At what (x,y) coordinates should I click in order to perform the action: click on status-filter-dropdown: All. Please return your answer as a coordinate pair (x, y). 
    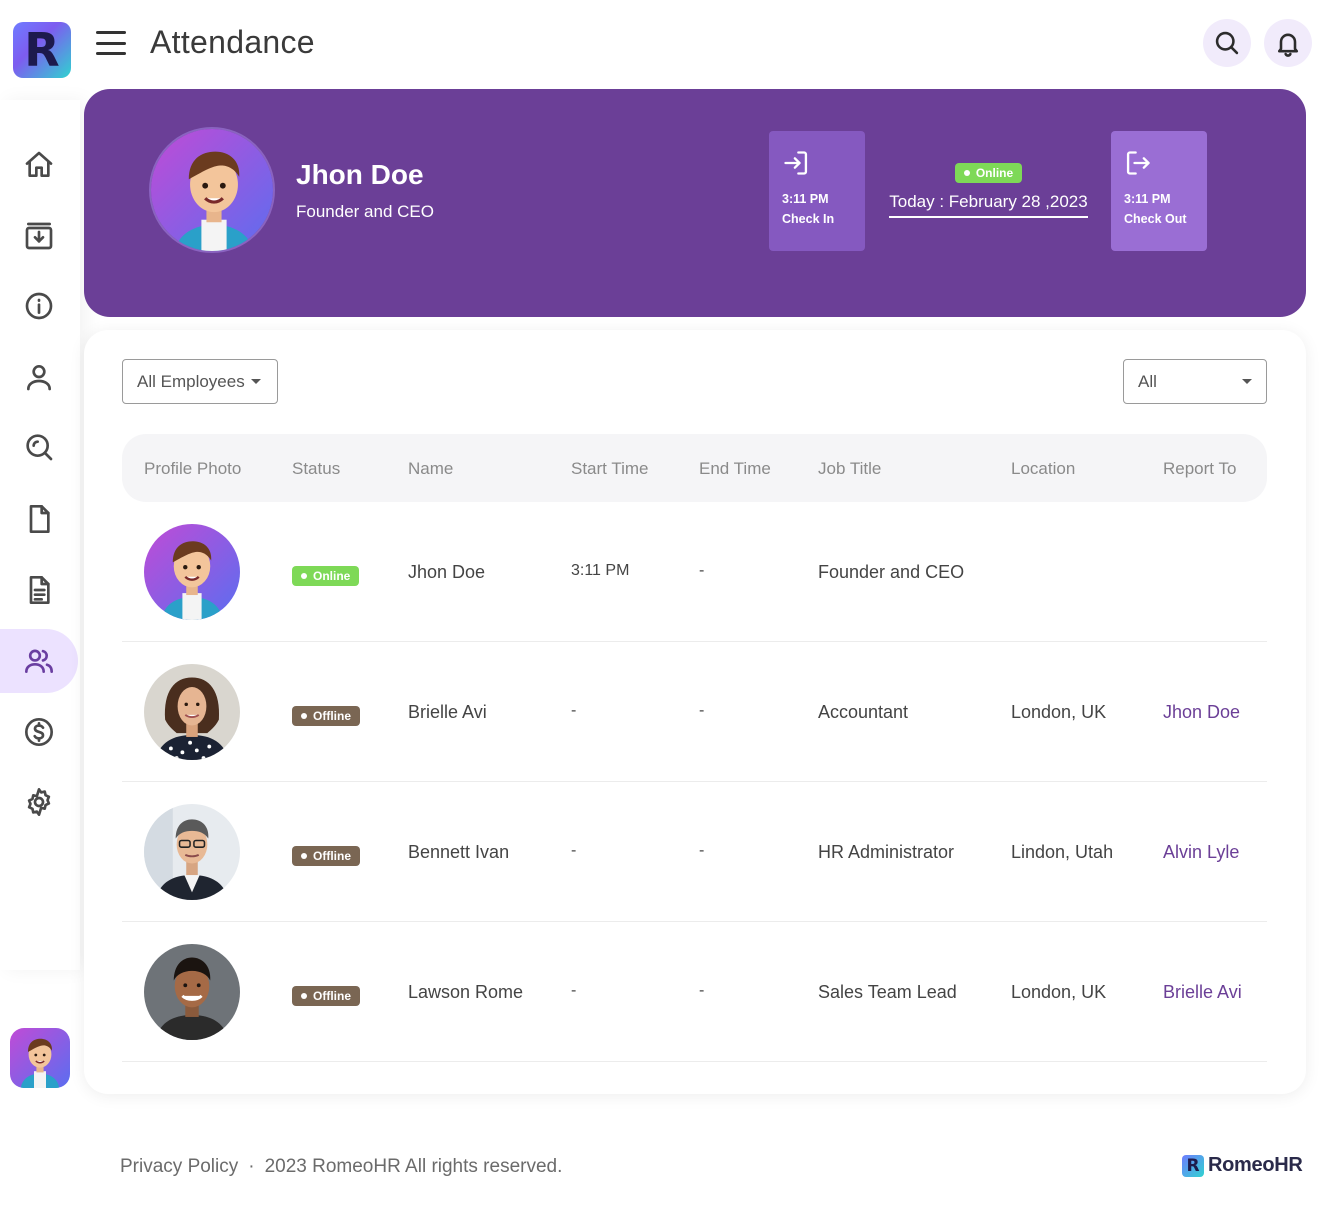
    Looking at the image, I should click on (1195, 381).